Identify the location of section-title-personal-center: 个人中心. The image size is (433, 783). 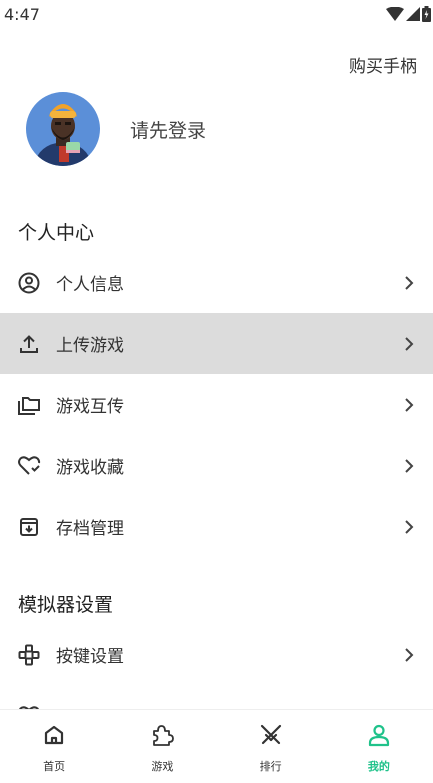
(56, 233).